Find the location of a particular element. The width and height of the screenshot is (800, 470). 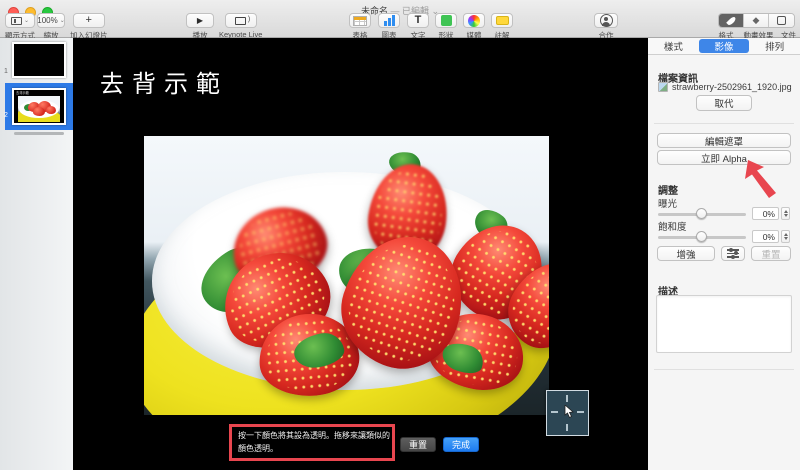

insert-shape-button is located at coordinates (446, 20).